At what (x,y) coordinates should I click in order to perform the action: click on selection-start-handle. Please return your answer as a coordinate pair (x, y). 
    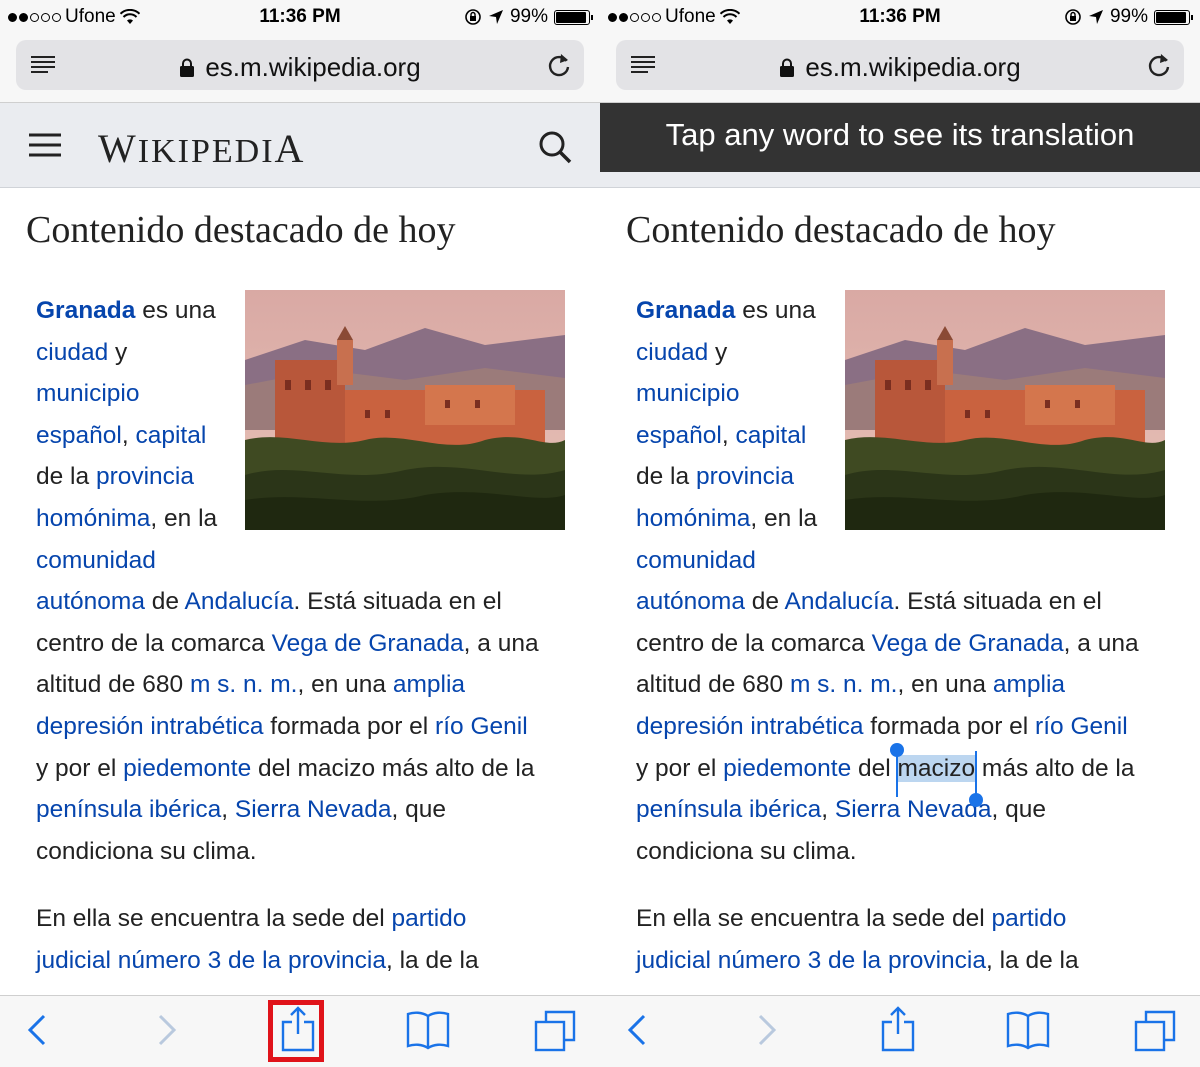
    Looking at the image, I should click on (896, 769).